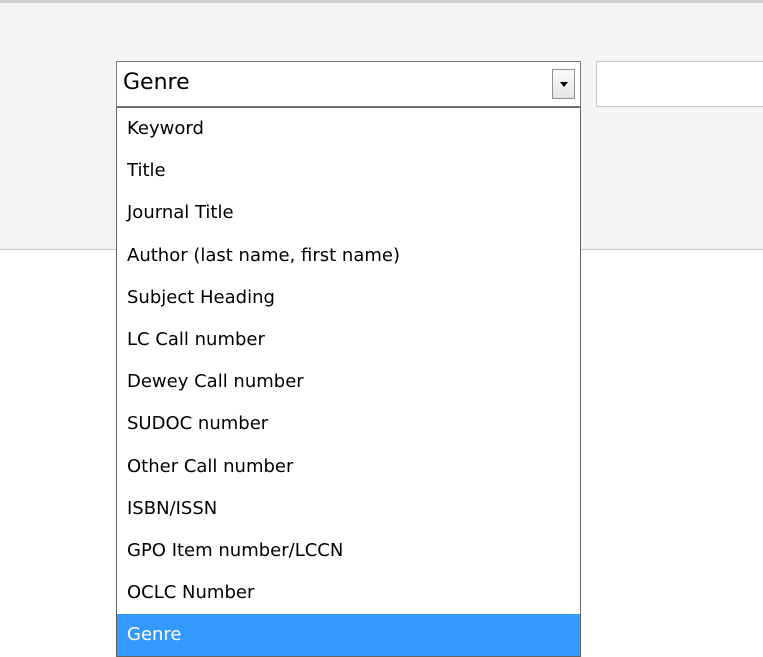  What do you see at coordinates (348, 593) in the screenshot?
I see `option-oclc-number: OCLC Number` at bounding box center [348, 593].